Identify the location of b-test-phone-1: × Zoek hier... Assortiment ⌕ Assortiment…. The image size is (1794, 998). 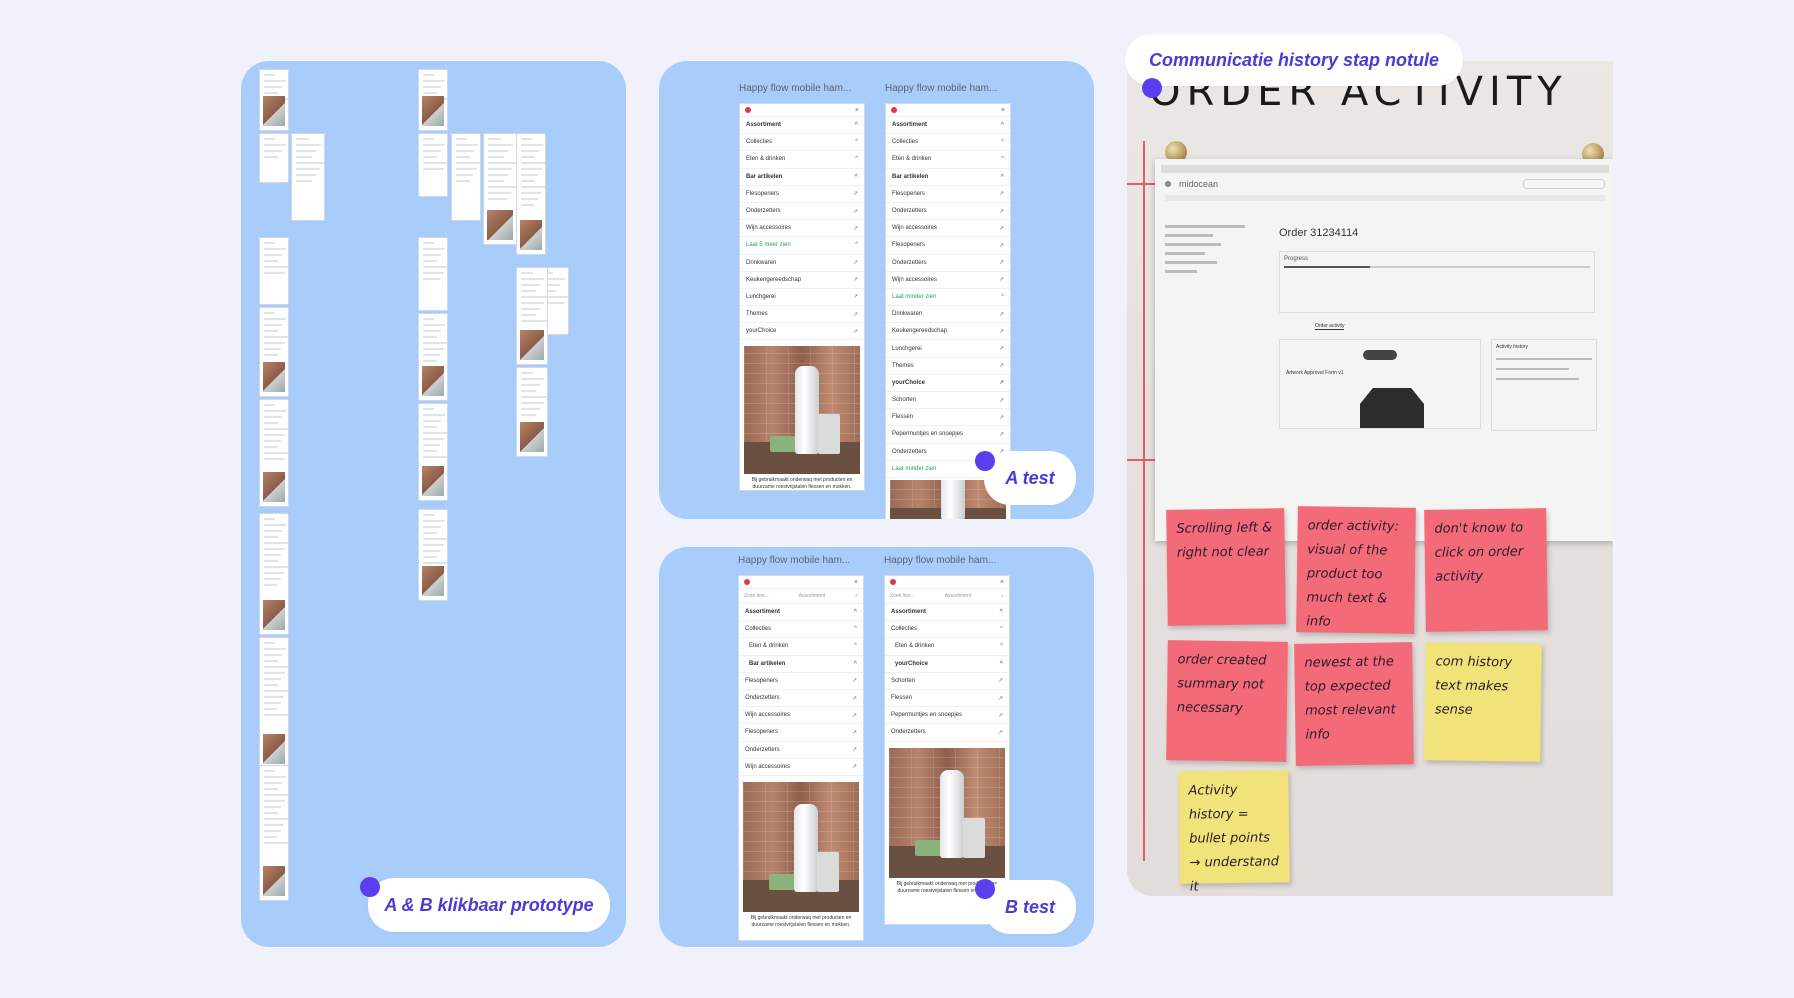
(801, 758).